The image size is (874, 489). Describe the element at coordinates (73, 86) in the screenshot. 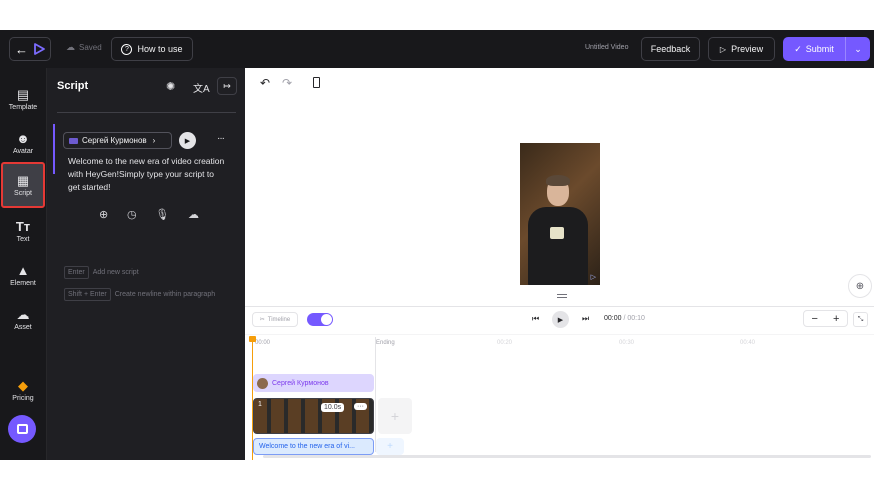

I see `panel-title: Script` at that location.